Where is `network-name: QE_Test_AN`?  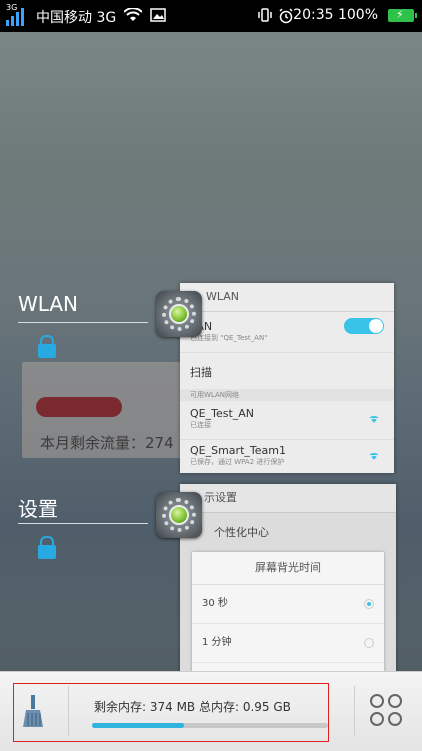
network-name: QE_Test_AN is located at coordinates (222, 413).